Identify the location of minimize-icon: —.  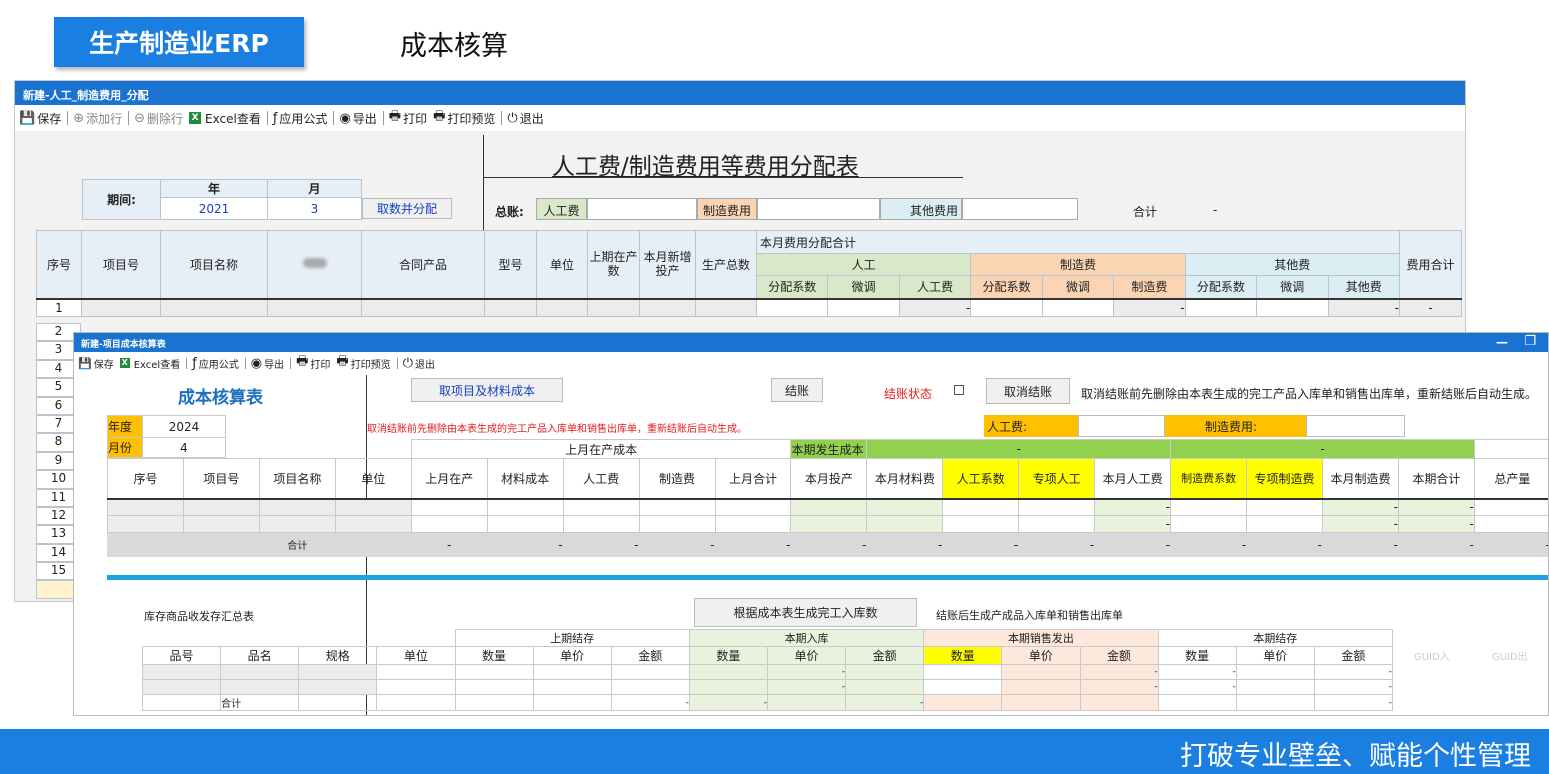
(1502, 342).